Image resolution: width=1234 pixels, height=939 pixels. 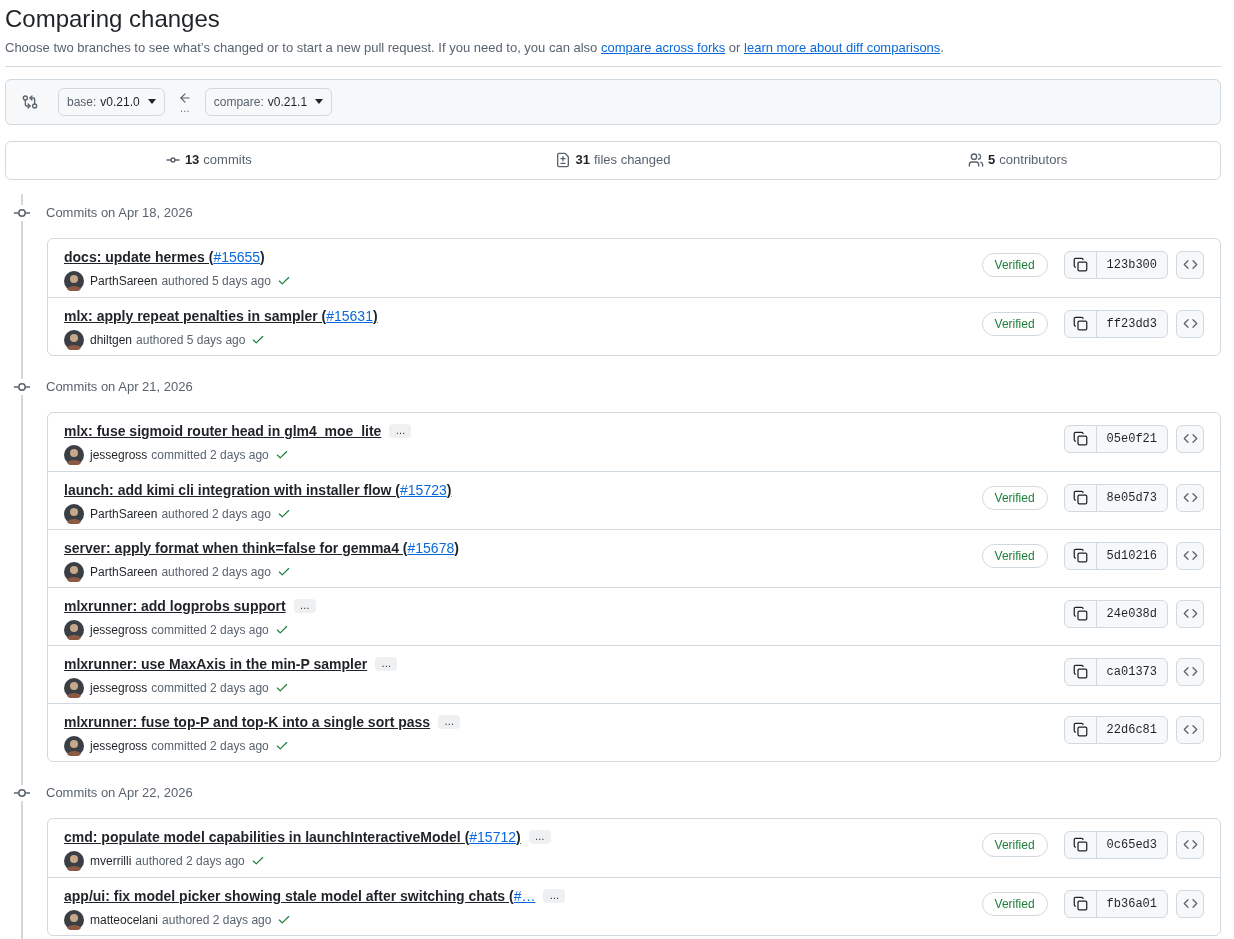 I want to click on commit-title-link: server: apply format when think=false for gemma4 (, so click(x=236, y=547).